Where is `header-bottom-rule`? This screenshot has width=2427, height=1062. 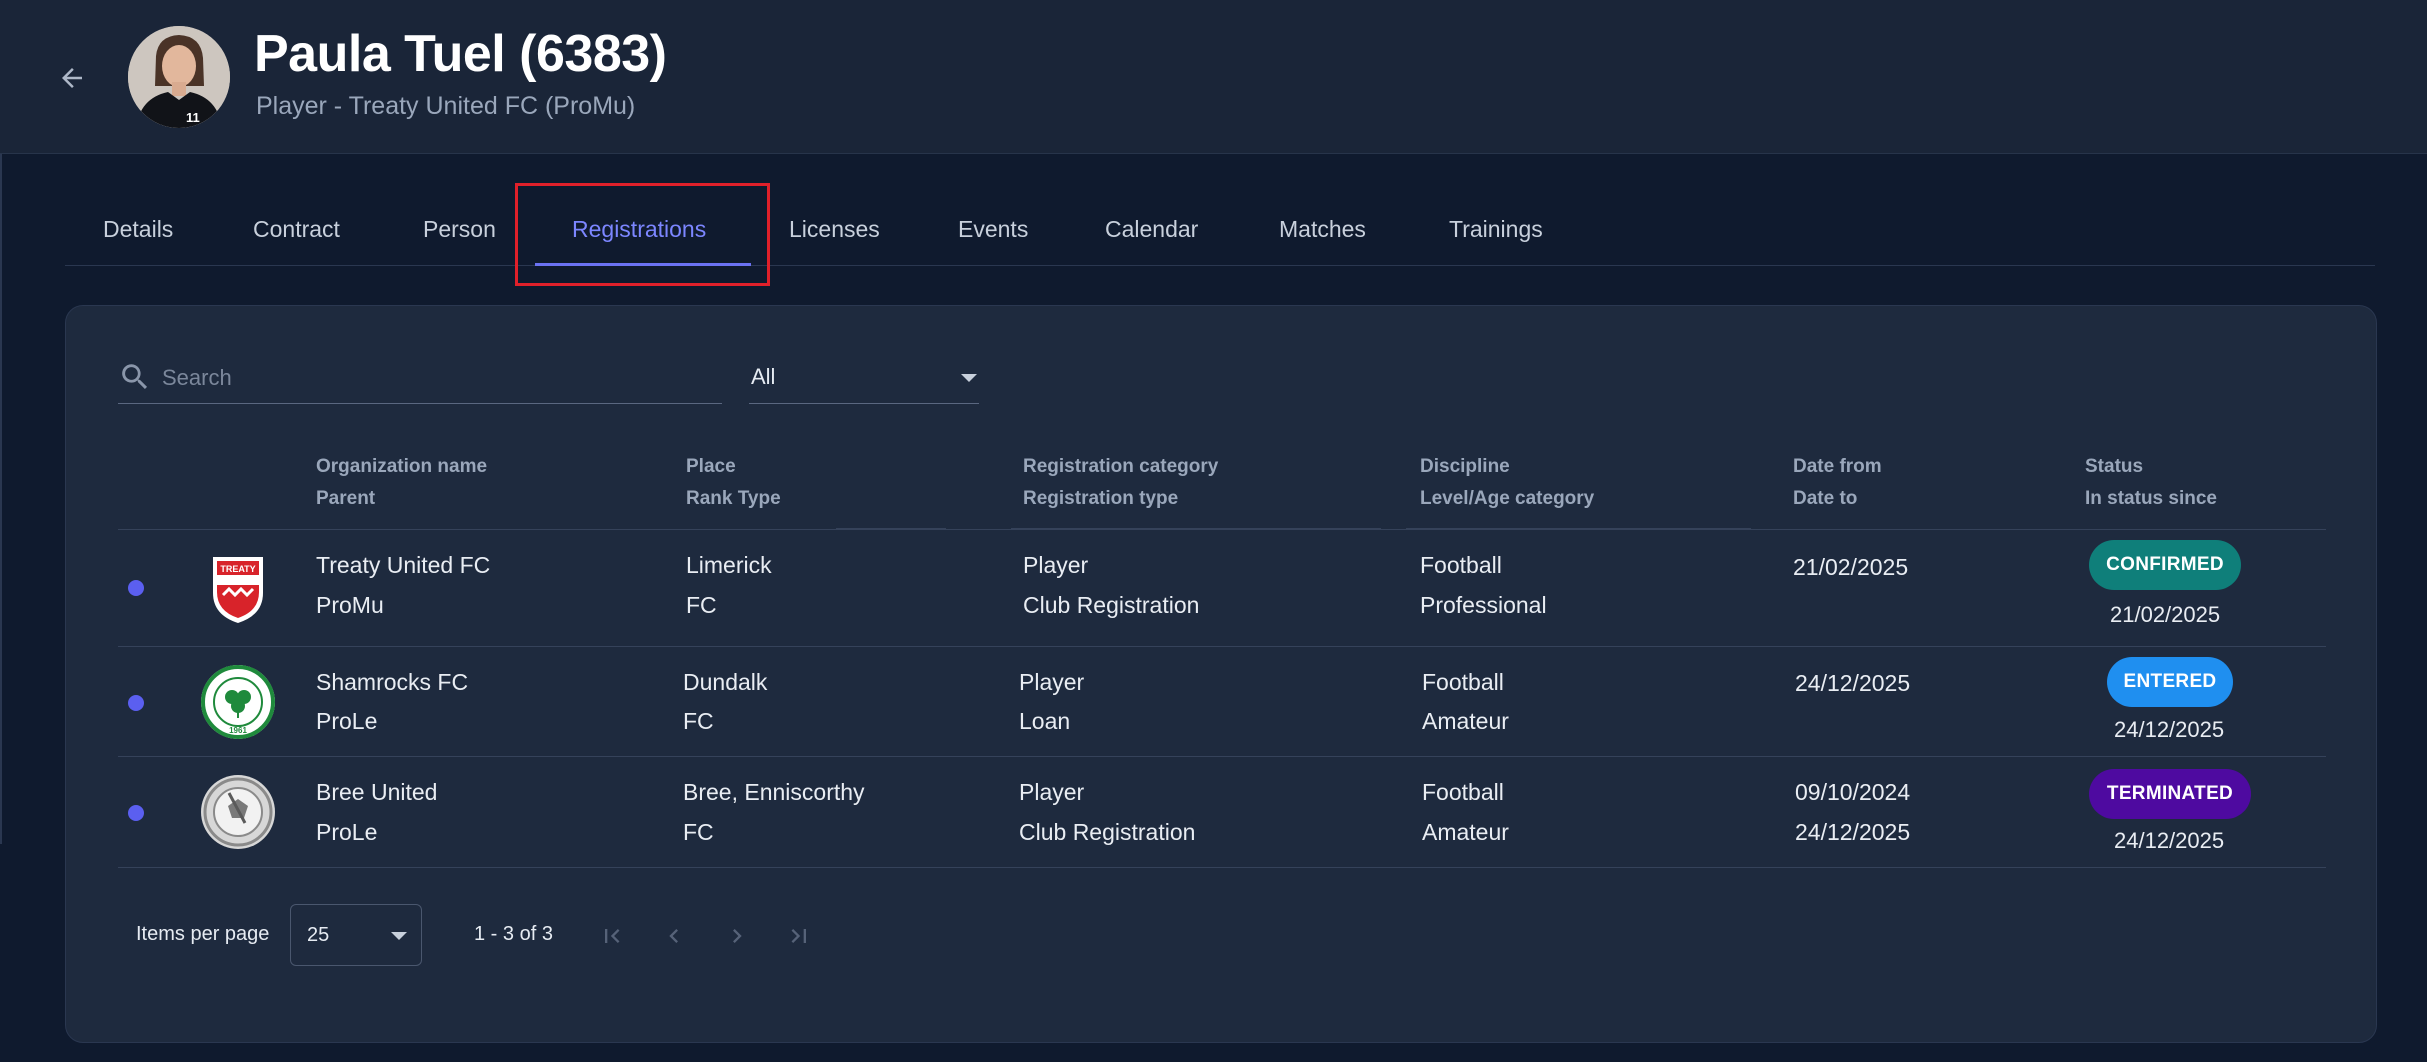 header-bottom-rule is located at coordinates (1222, 529).